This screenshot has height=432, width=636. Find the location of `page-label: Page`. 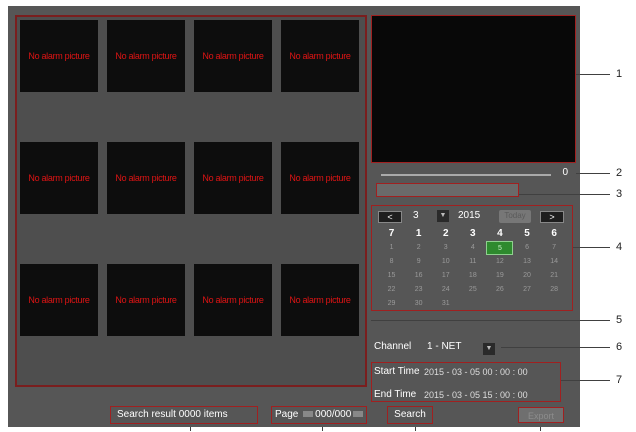

page-label: Page is located at coordinates (287, 414).